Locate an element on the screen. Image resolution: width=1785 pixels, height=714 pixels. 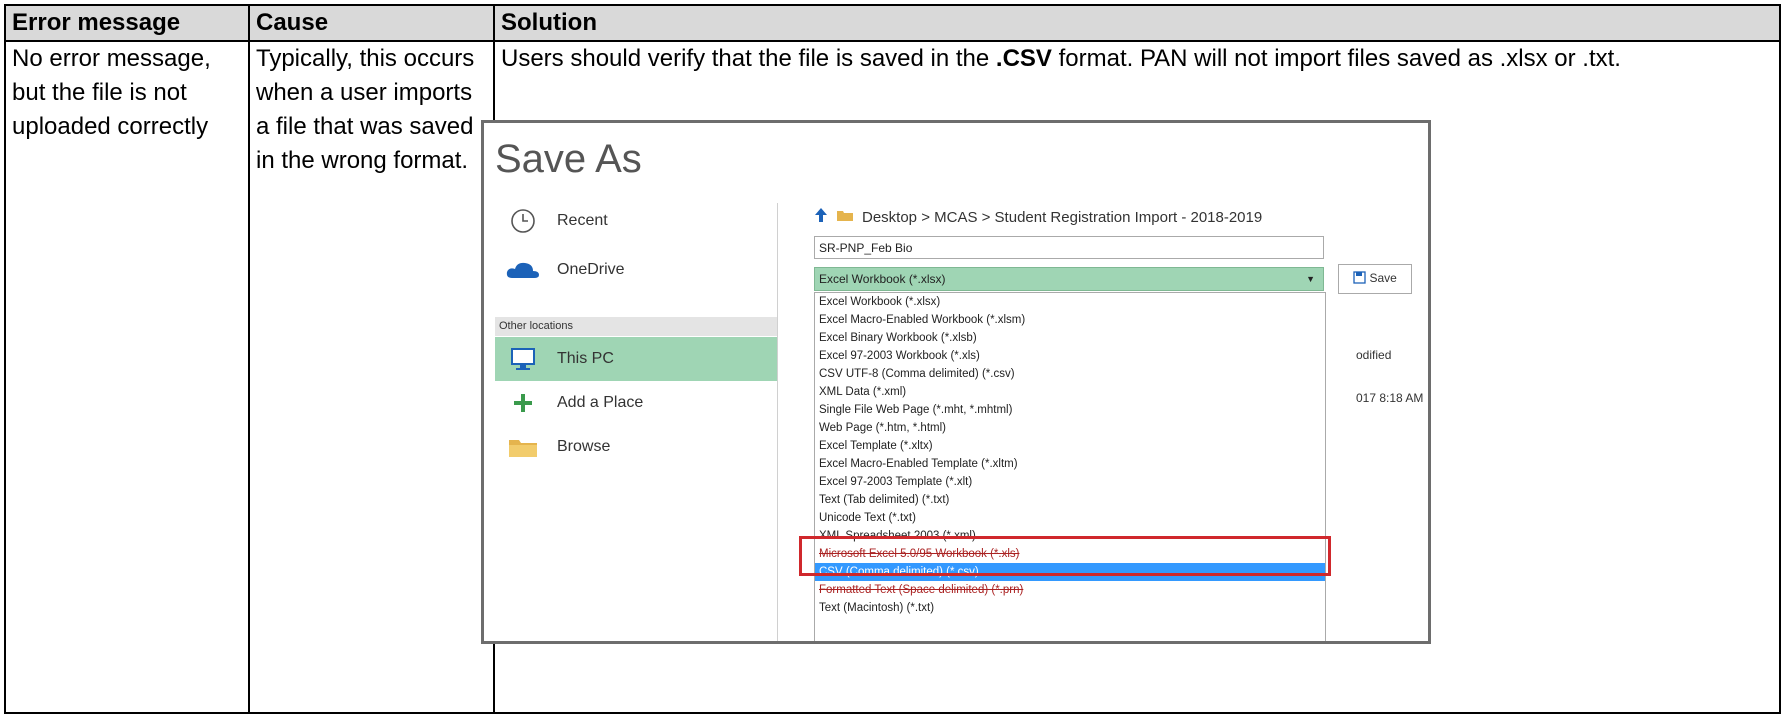
dropdown-option: Excel 97-2003 Template (*.xlt) is located at coordinates (1070, 482).